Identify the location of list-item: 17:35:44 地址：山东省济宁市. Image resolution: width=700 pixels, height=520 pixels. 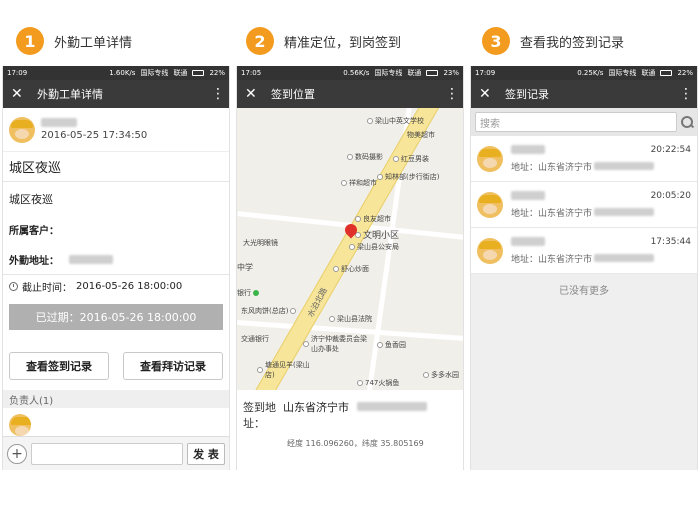
(584, 251).